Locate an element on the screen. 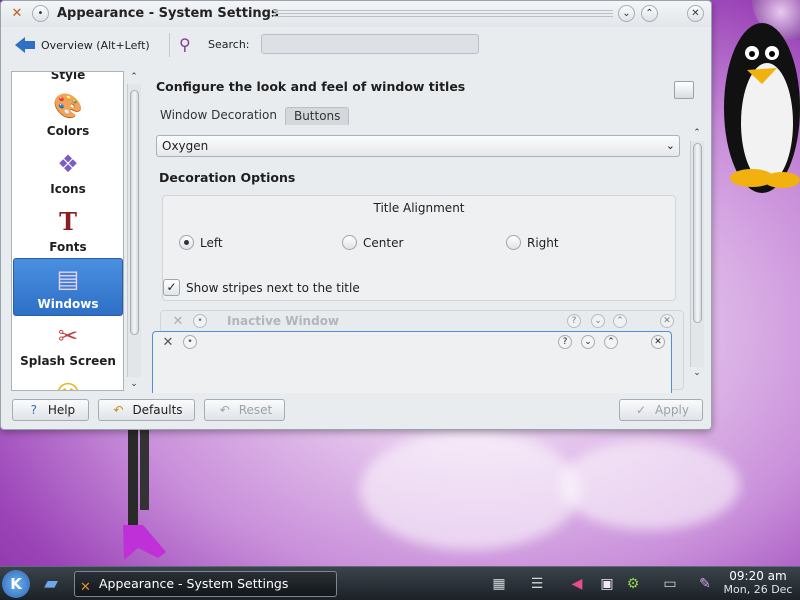 The image size is (800, 600). defaults-button: ↶ Defaults is located at coordinates (146, 410).